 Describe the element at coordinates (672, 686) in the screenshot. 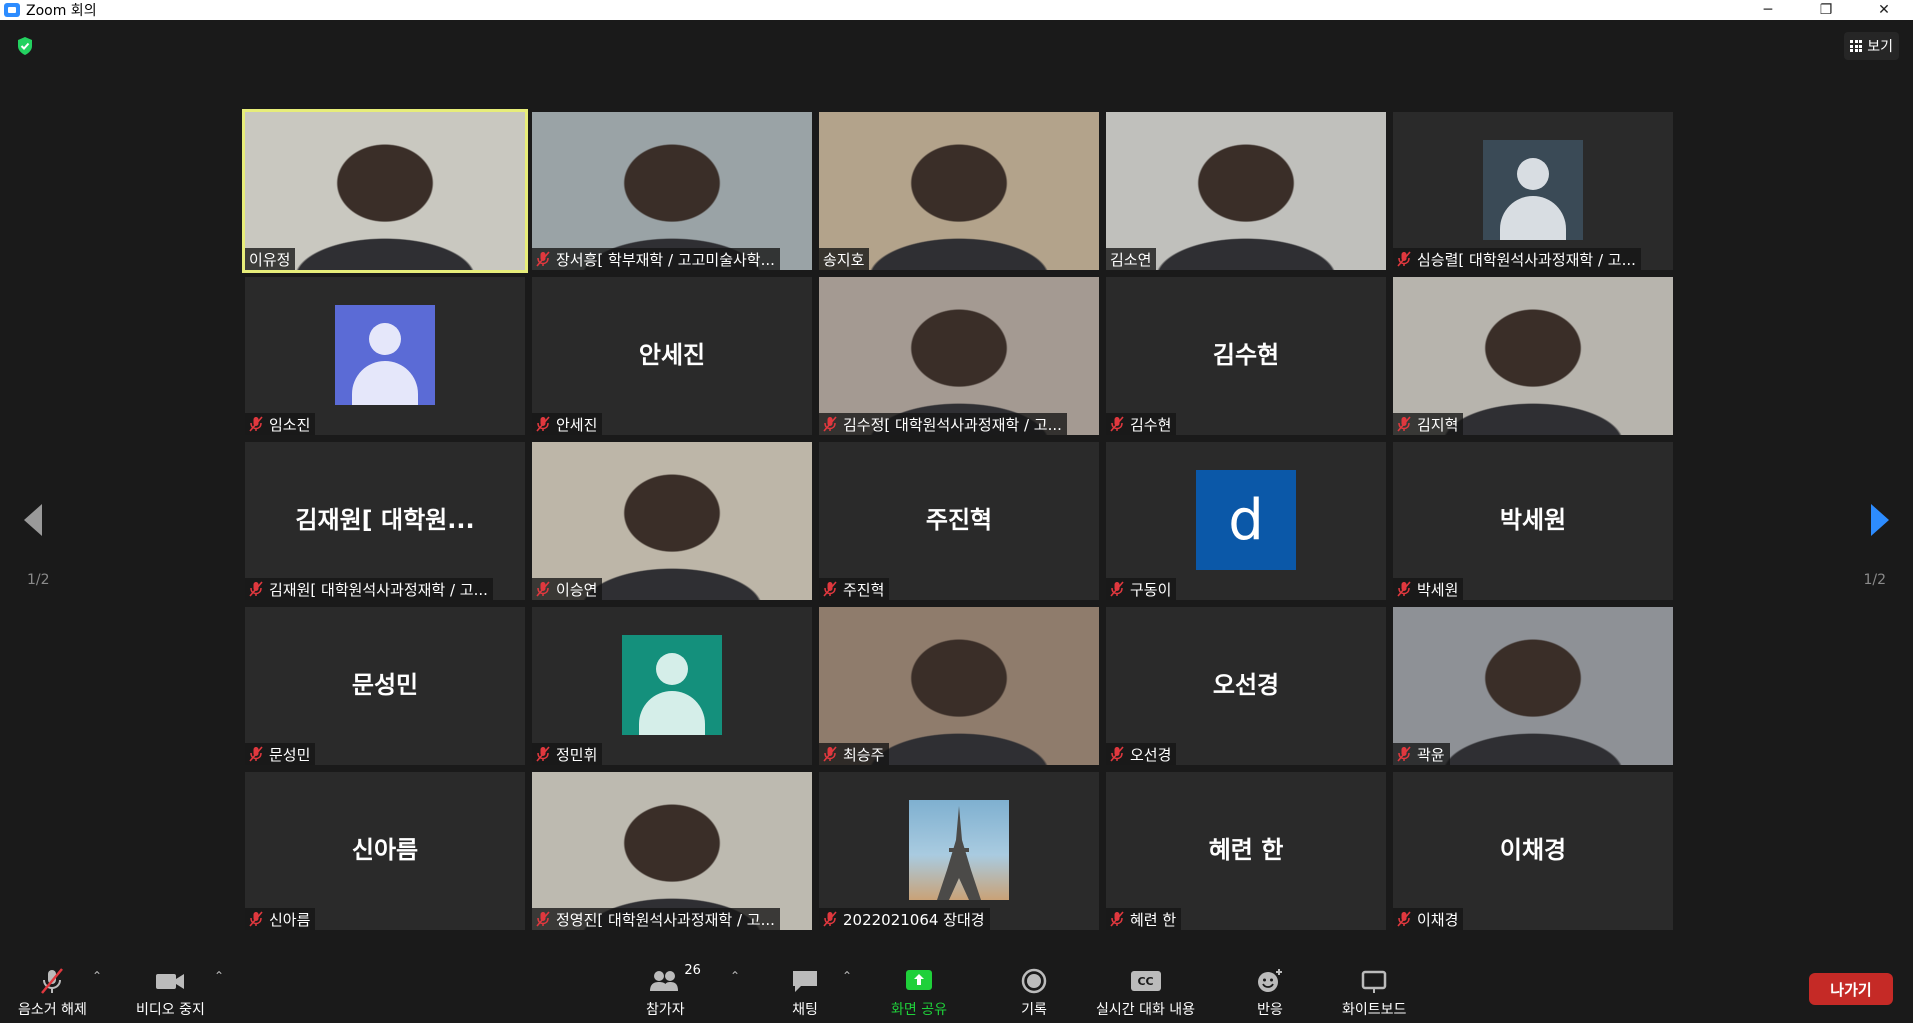

I see `participant-tile: 정민휘` at that location.